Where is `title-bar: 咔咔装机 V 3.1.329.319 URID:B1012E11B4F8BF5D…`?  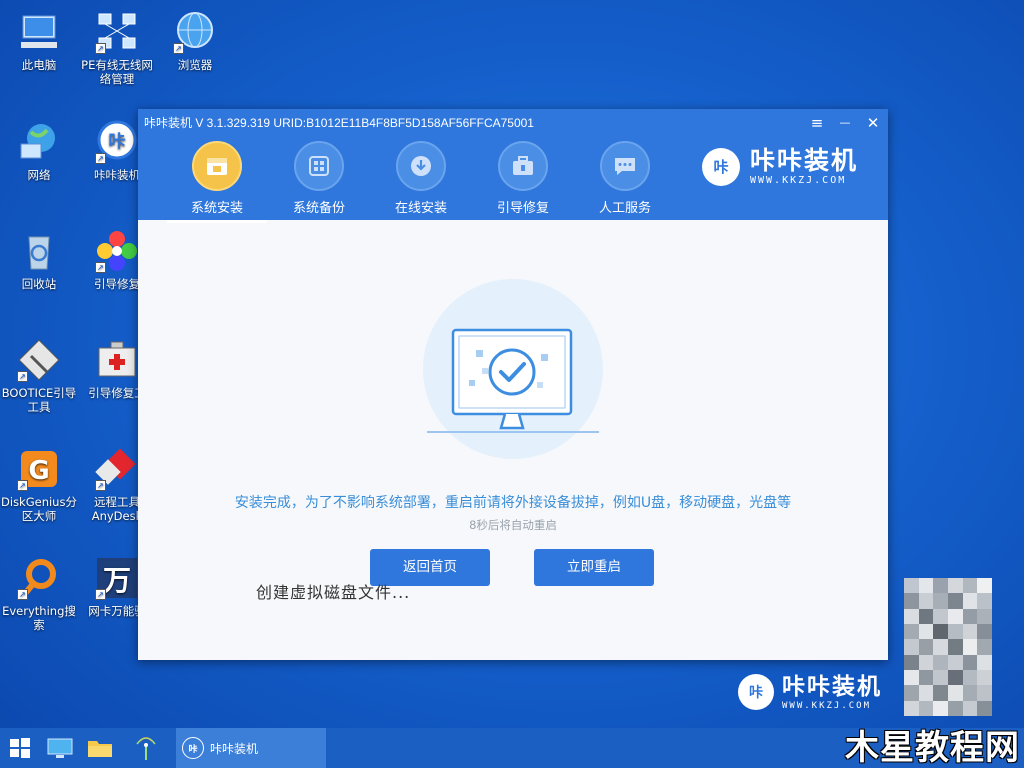 title-bar: 咔咔装机 V 3.1.329.319 URID:B1012E11B4F8BF5D… is located at coordinates (339, 123).